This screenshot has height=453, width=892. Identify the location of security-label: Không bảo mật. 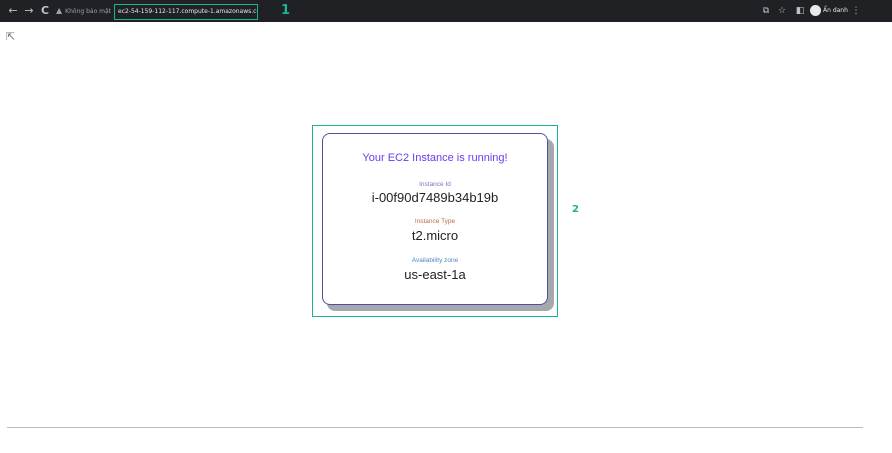
(88, 11).